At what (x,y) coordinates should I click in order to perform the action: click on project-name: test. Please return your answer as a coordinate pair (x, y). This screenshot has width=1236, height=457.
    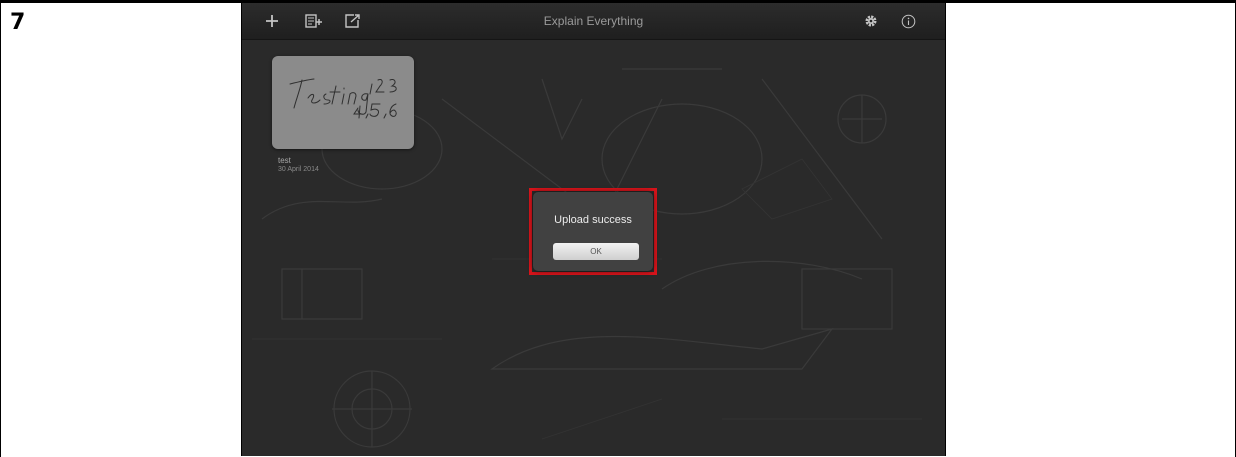
    Looking at the image, I should click on (284, 160).